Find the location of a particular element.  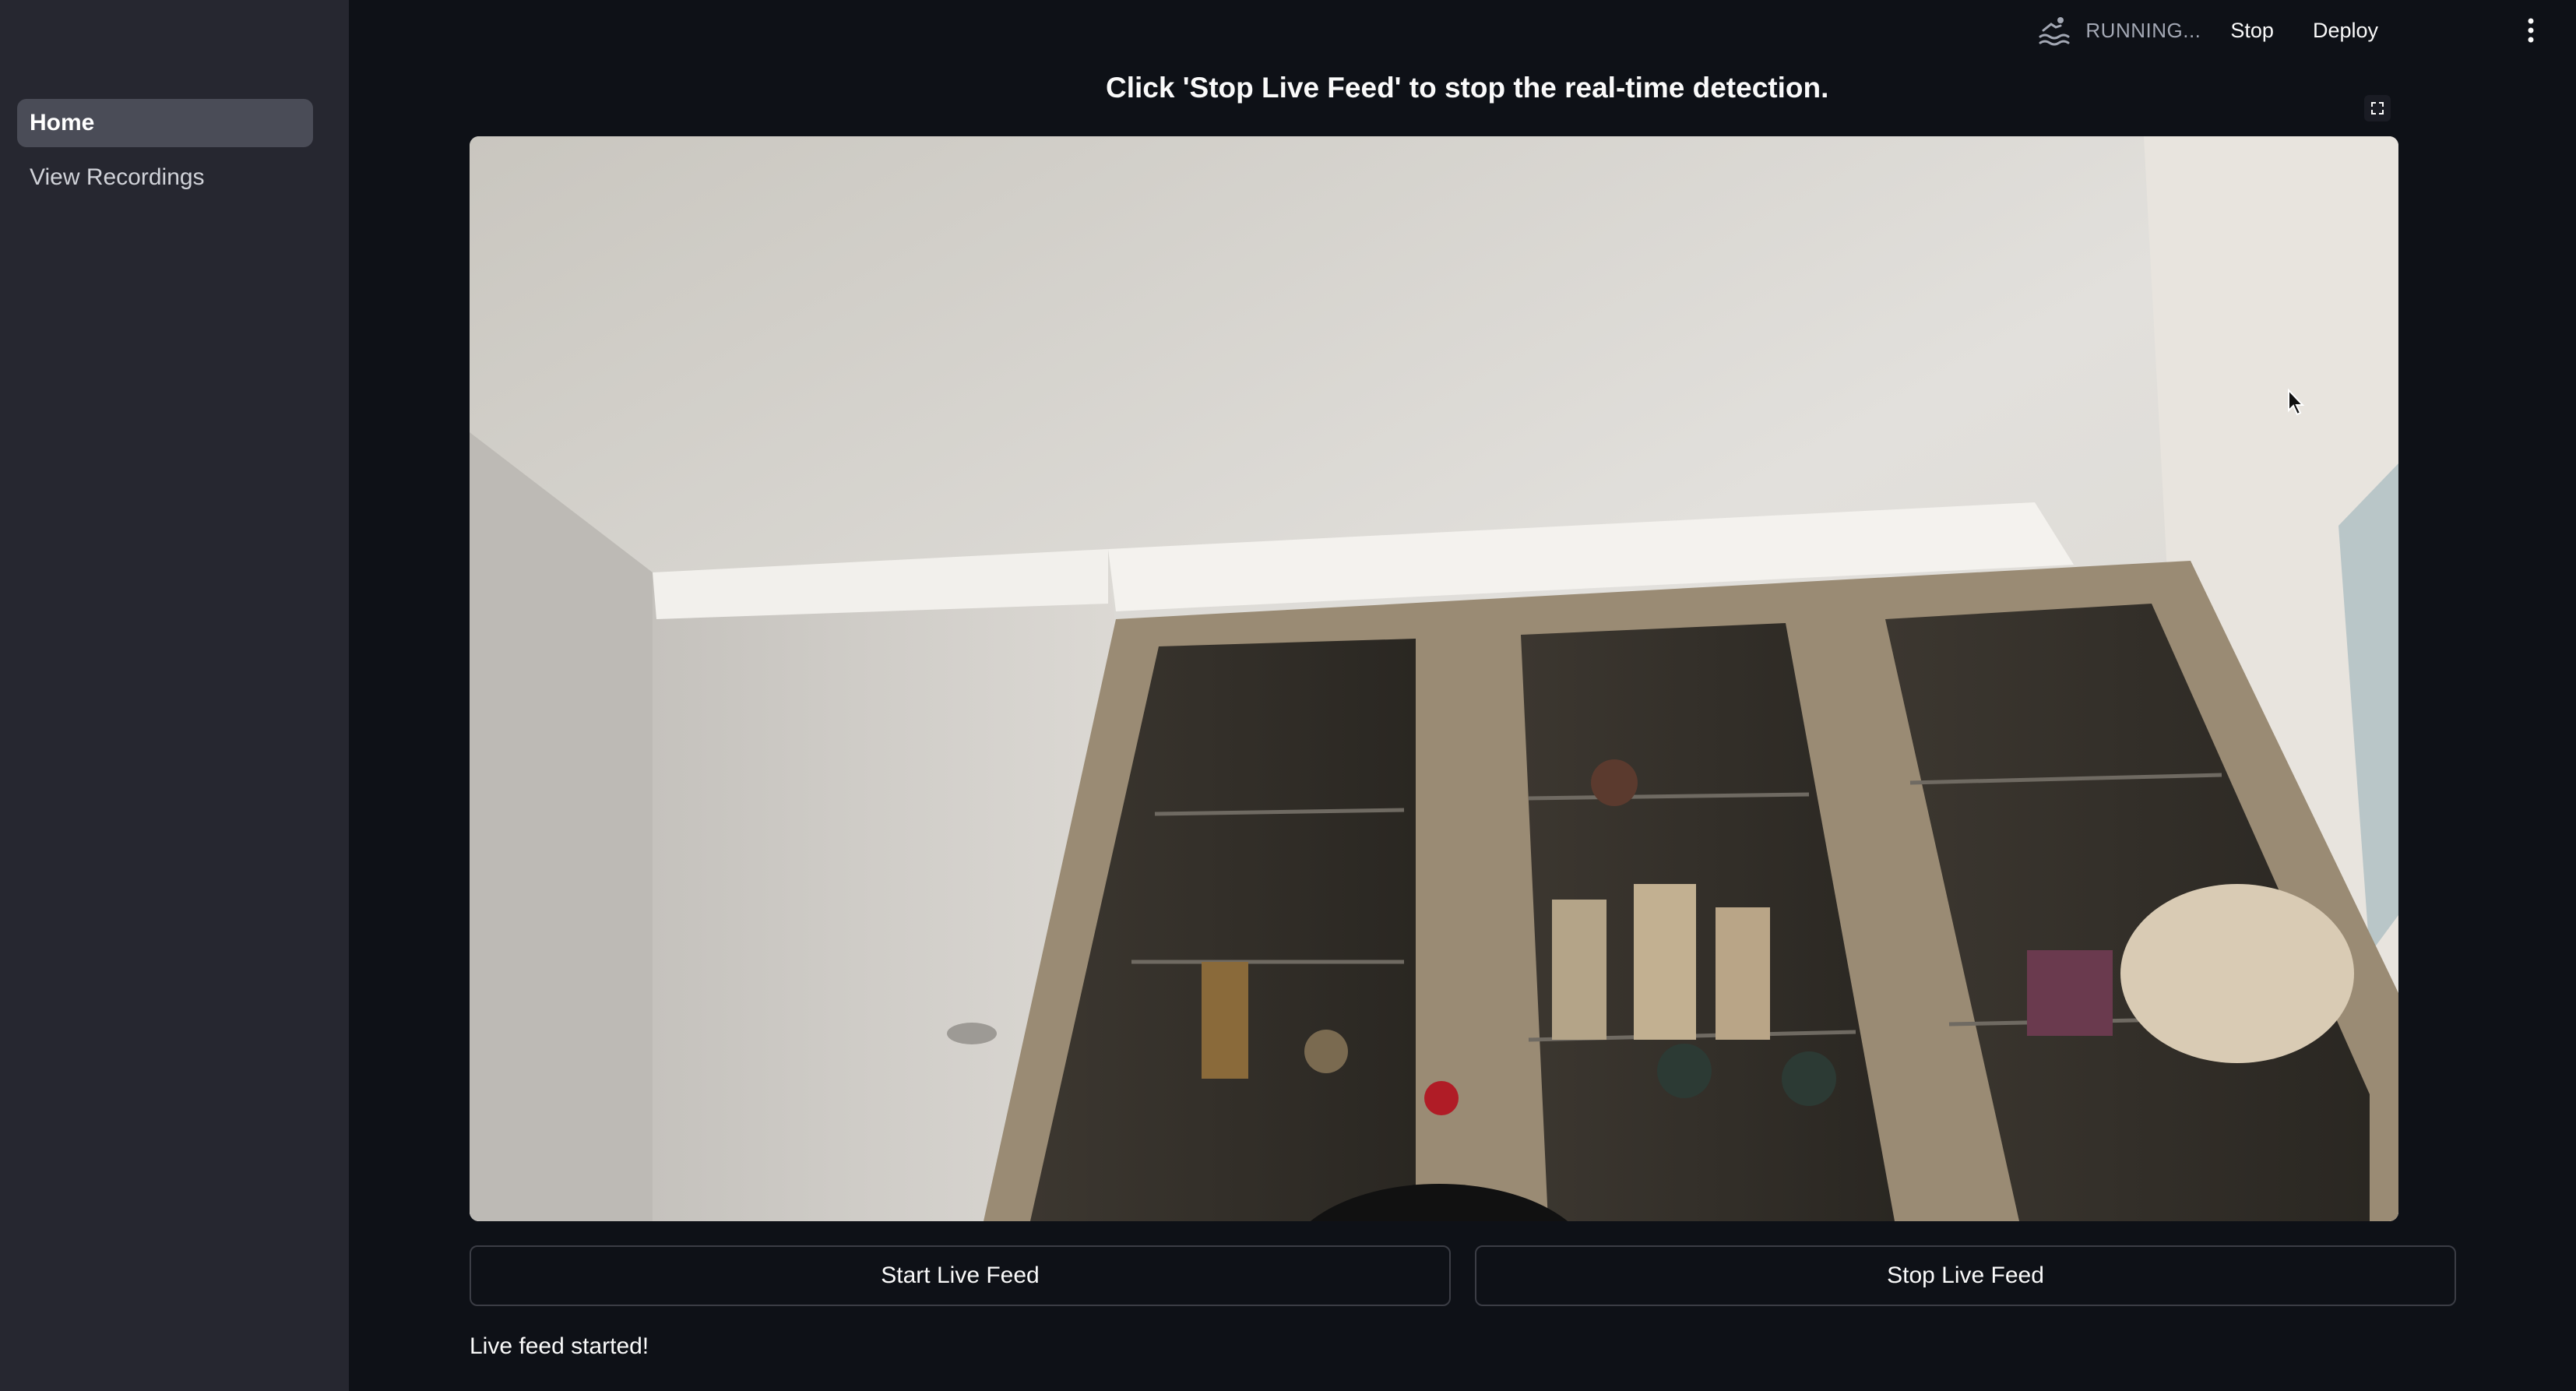

swimmer-running-icon is located at coordinates (2054, 31).